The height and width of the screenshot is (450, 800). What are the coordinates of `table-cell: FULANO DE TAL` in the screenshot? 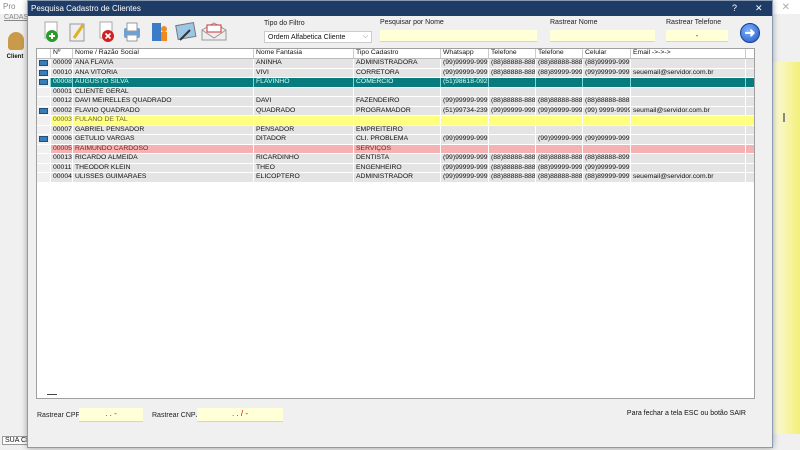 It's located at (163, 120).